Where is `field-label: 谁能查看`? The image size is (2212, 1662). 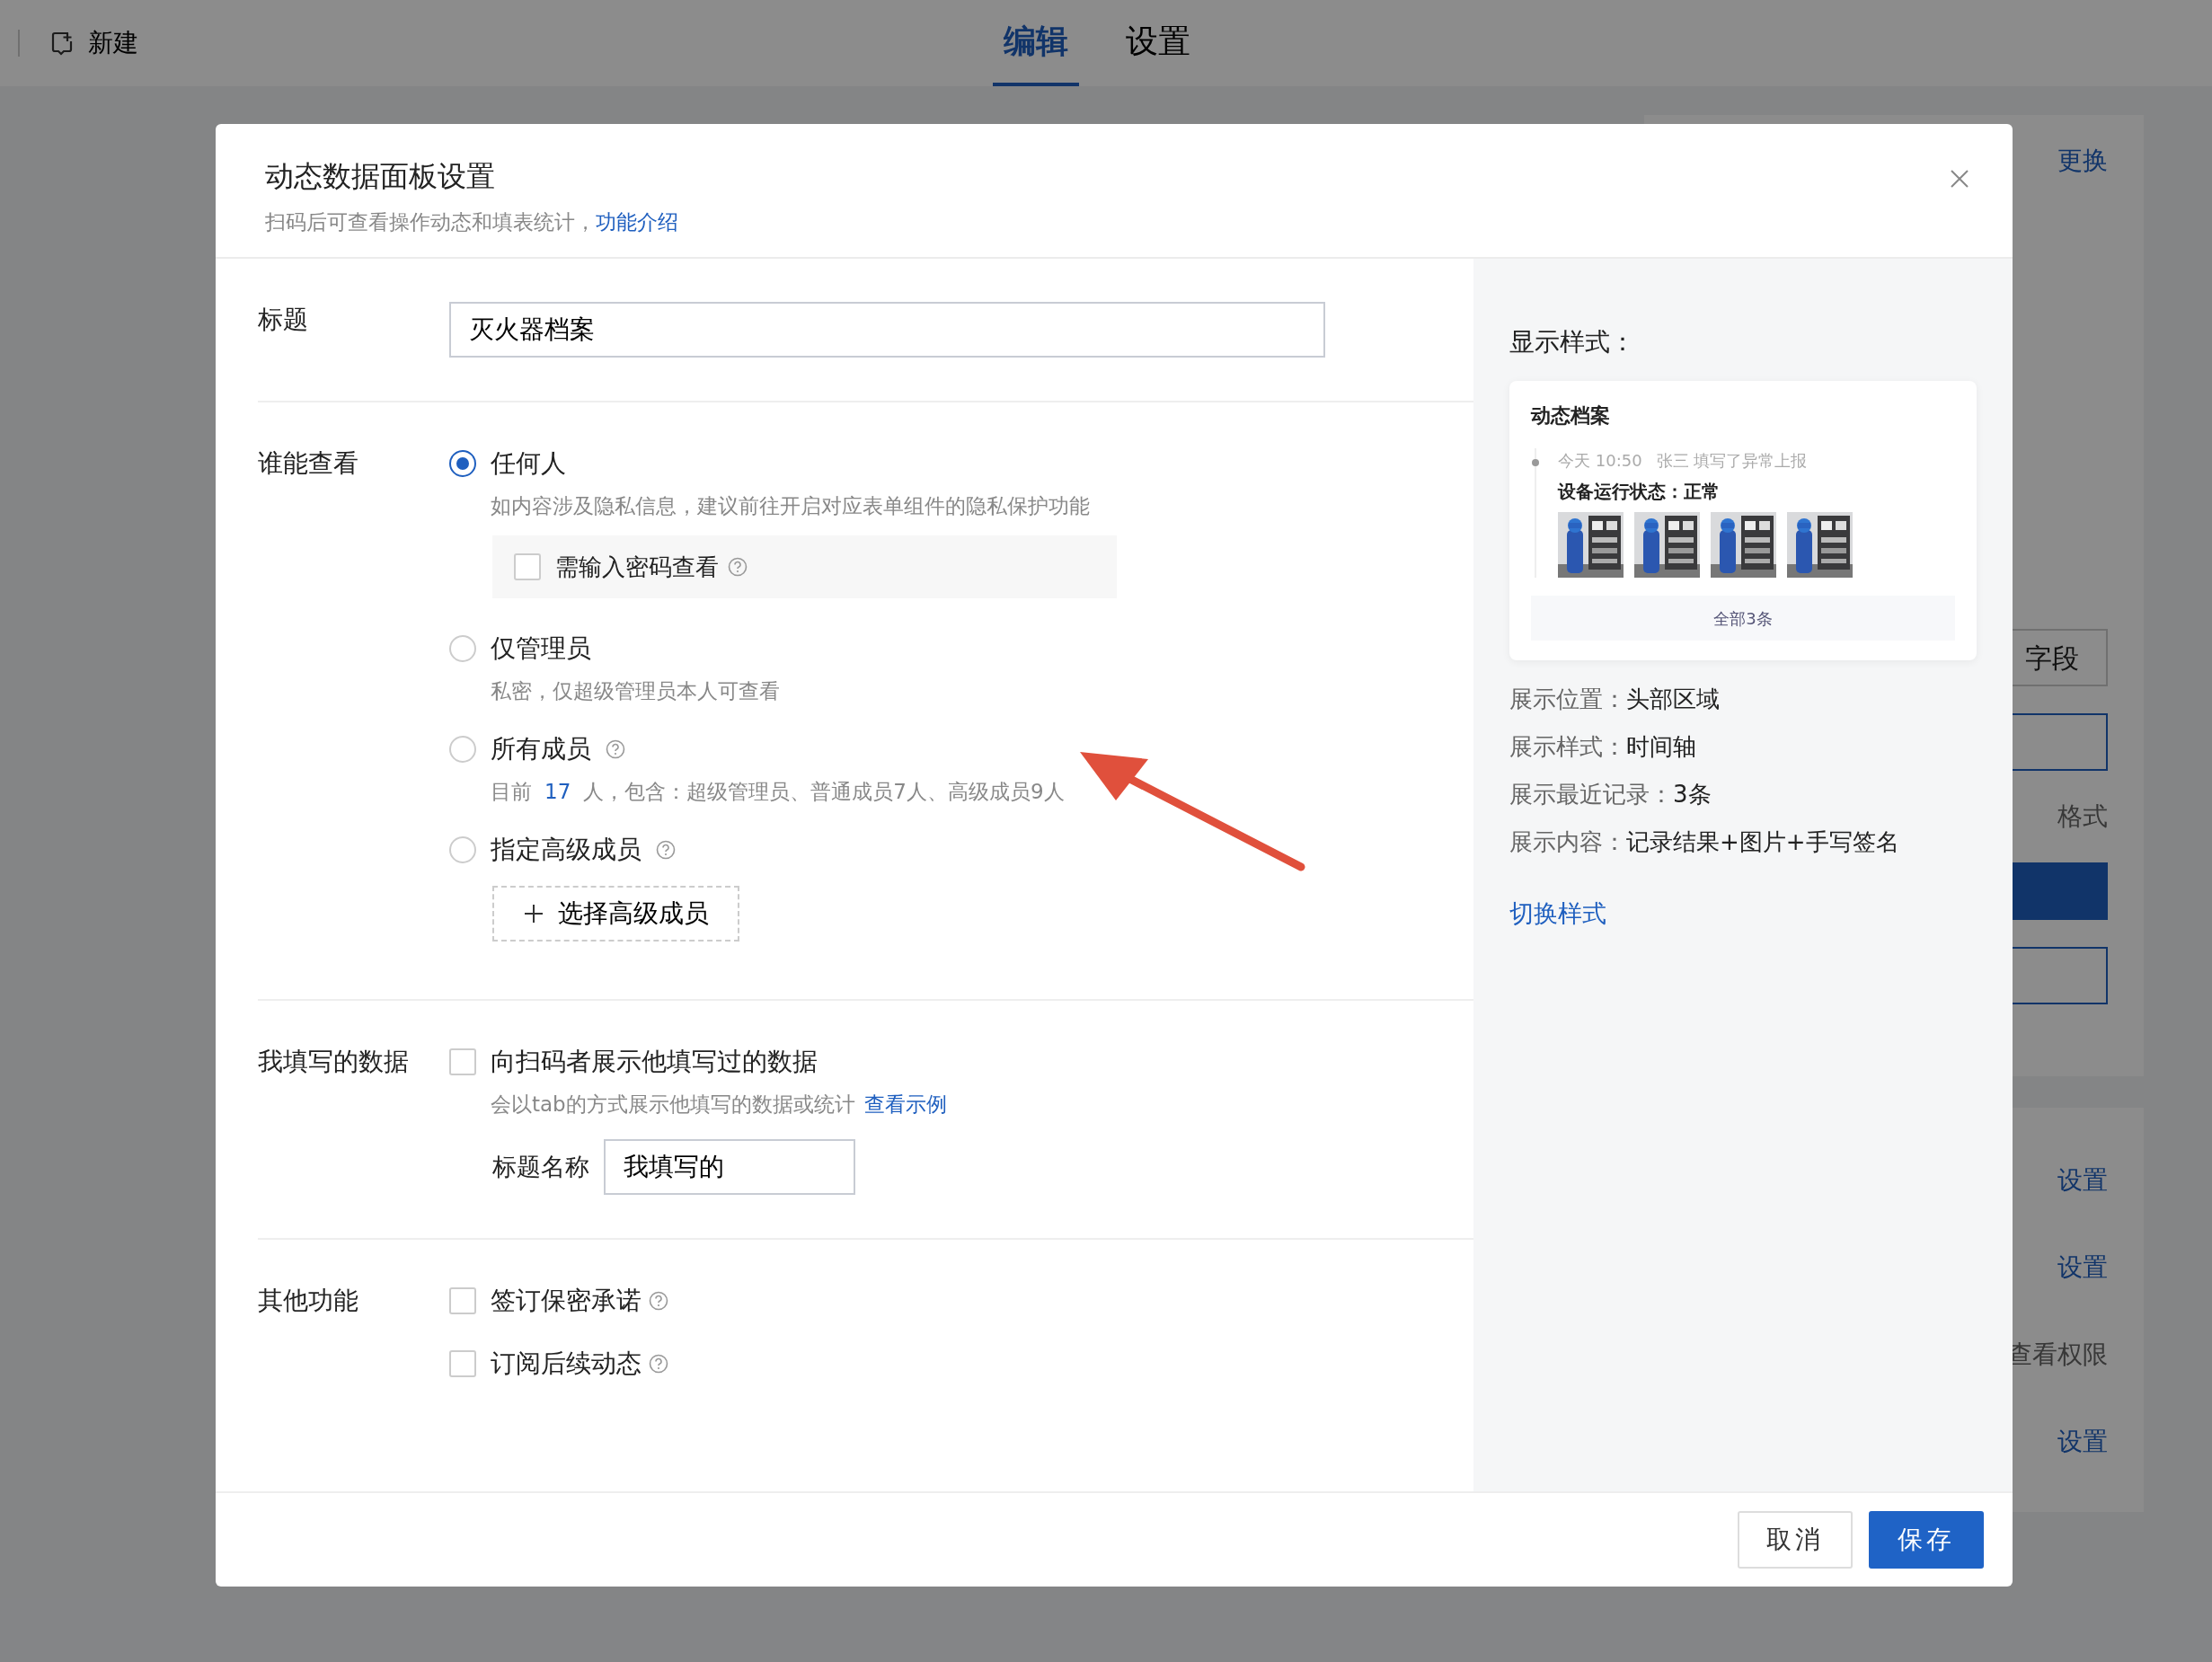
field-label: 谁能查看 is located at coordinates (308, 463).